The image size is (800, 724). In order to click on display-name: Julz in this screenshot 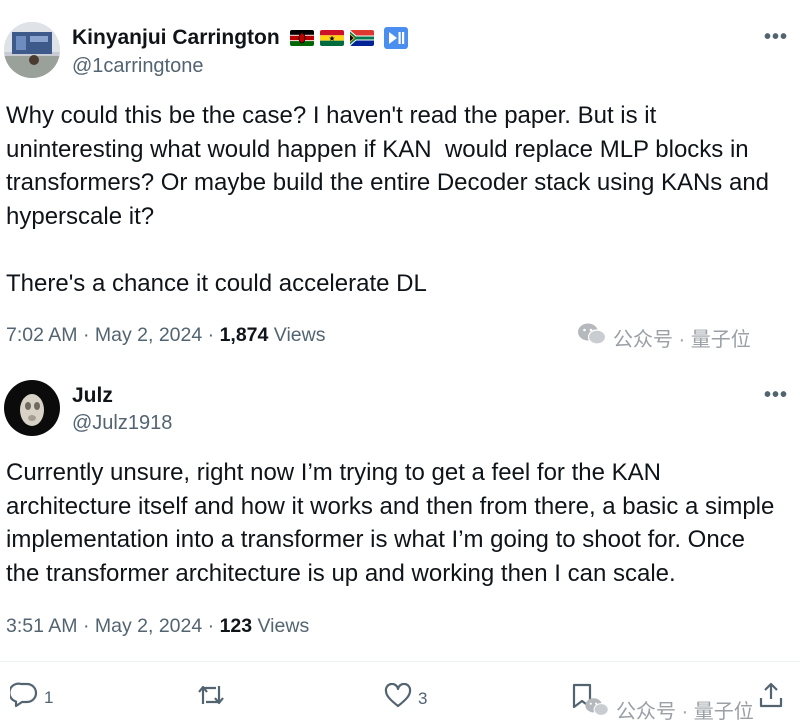, I will do `click(92, 396)`.